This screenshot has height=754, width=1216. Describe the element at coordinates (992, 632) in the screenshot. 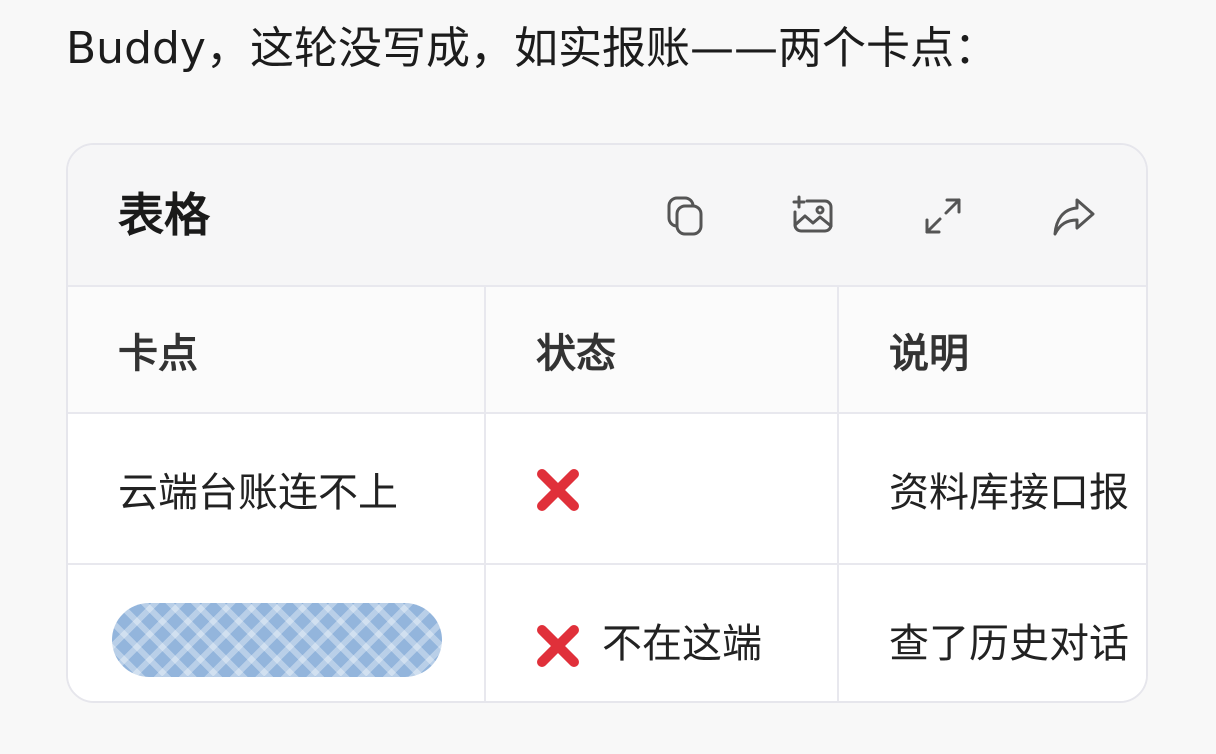

I see `note-cell: 查了历史对话` at that location.